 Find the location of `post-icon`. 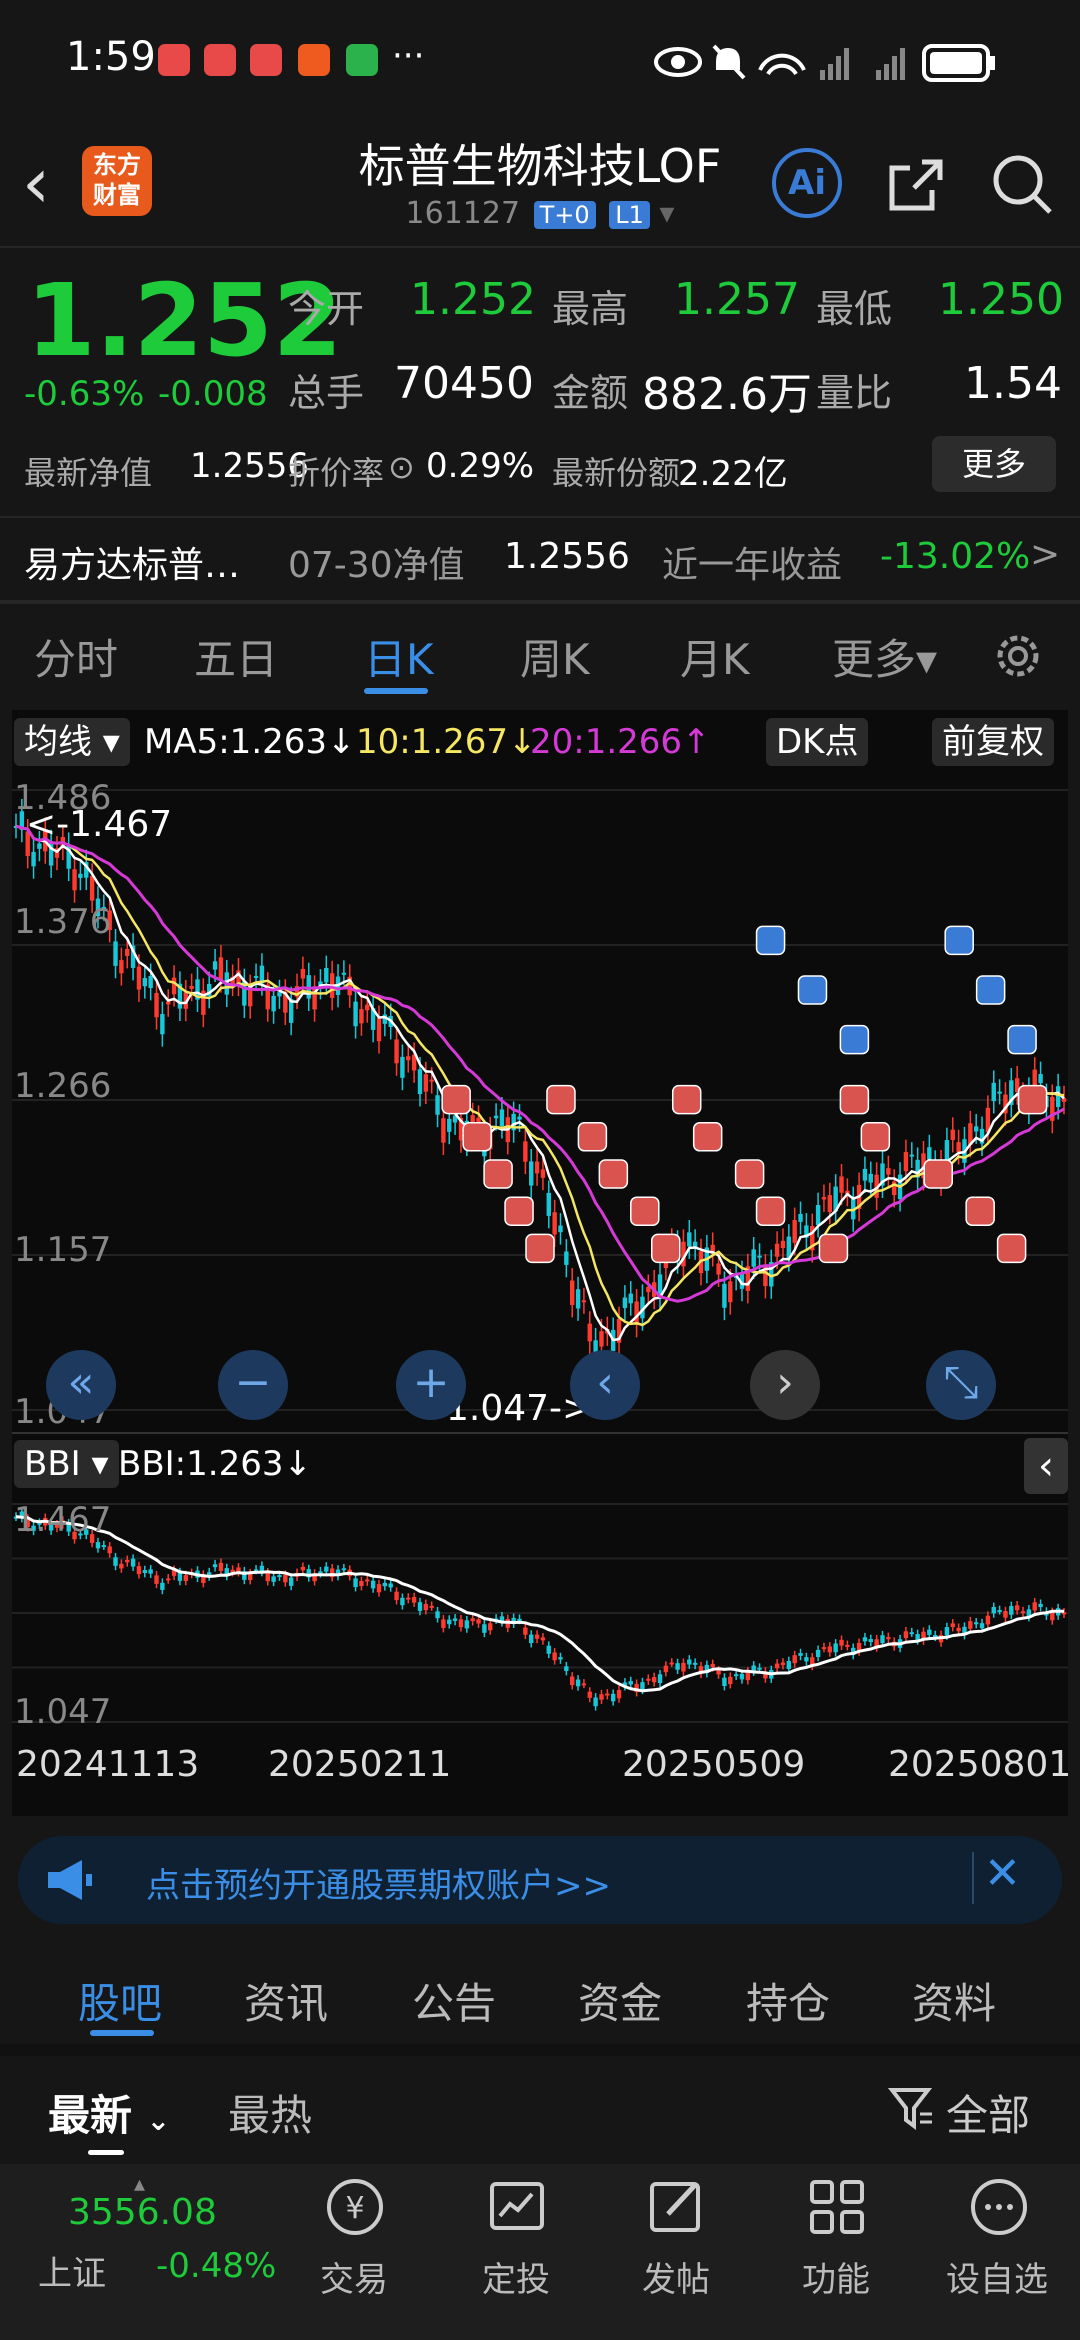

post-icon is located at coordinates (677, 2207).